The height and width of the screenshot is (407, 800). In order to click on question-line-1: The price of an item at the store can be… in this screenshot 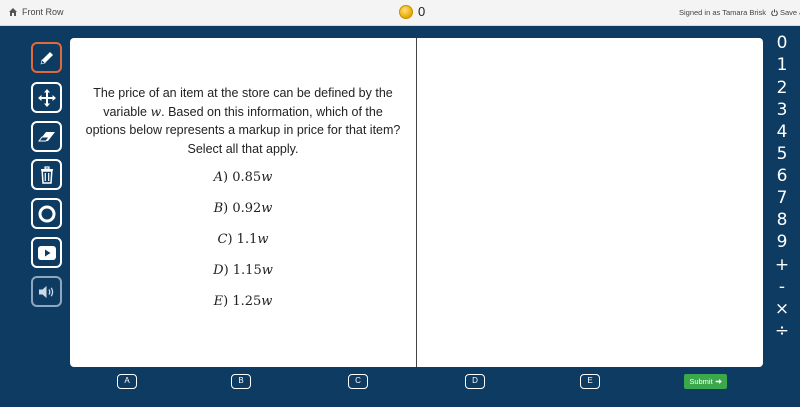, I will do `click(243, 93)`.